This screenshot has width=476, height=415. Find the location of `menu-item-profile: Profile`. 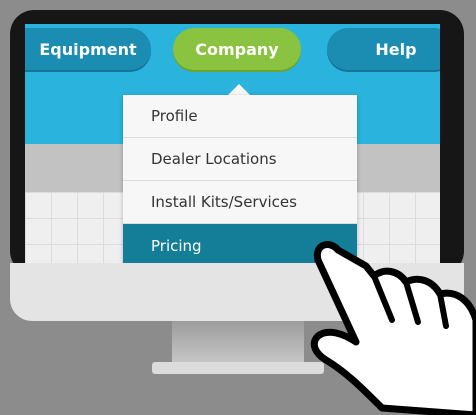

menu-item-profile: Profile is located at coordinates (240, 116).